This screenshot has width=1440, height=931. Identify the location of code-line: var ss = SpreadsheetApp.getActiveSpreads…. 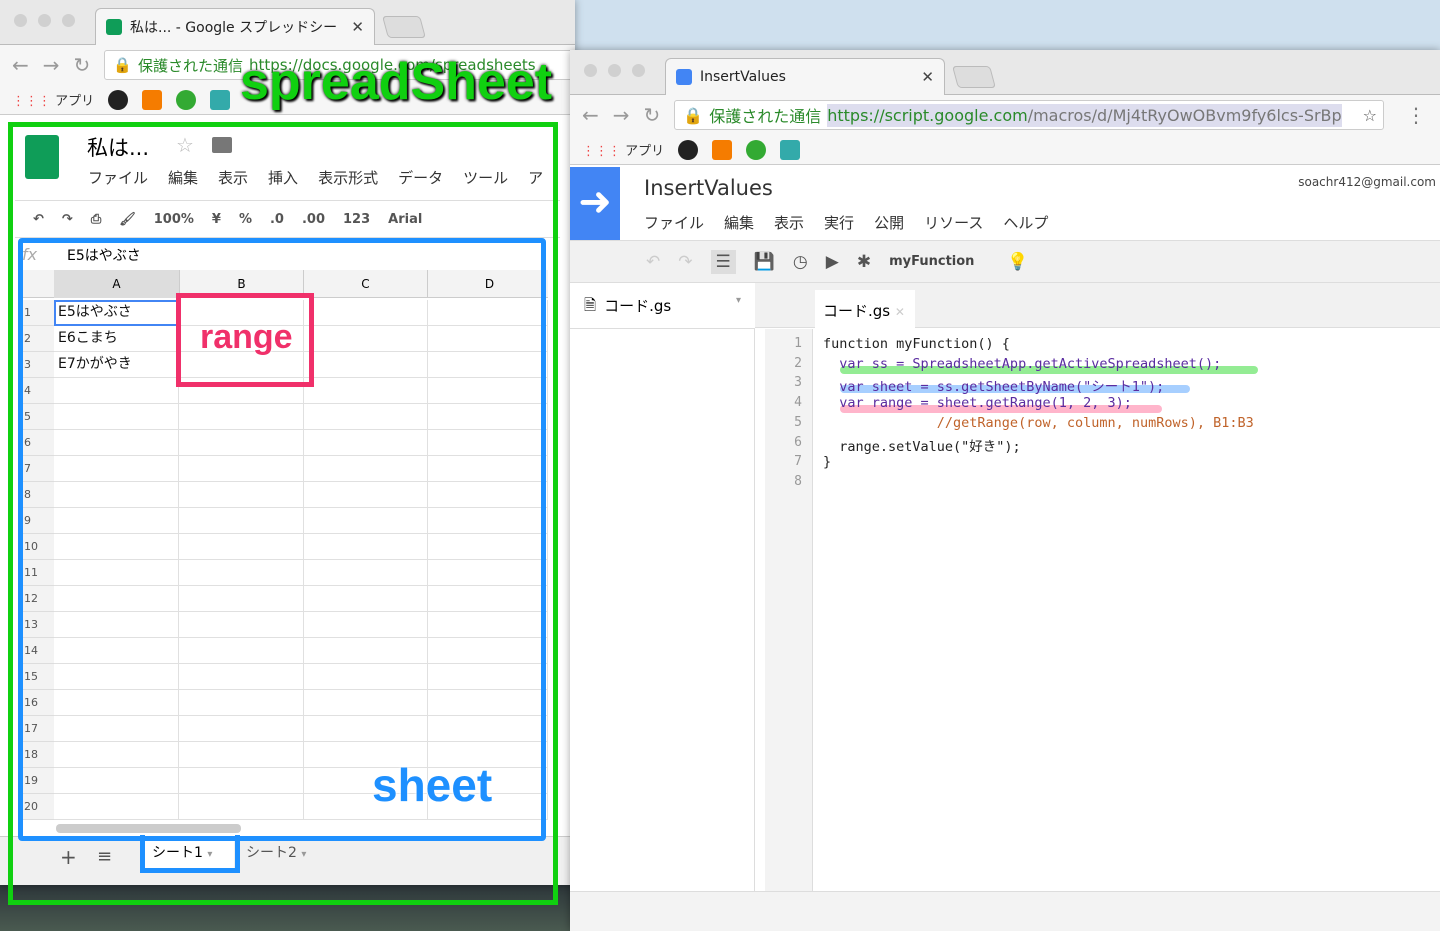
(1022, 363).